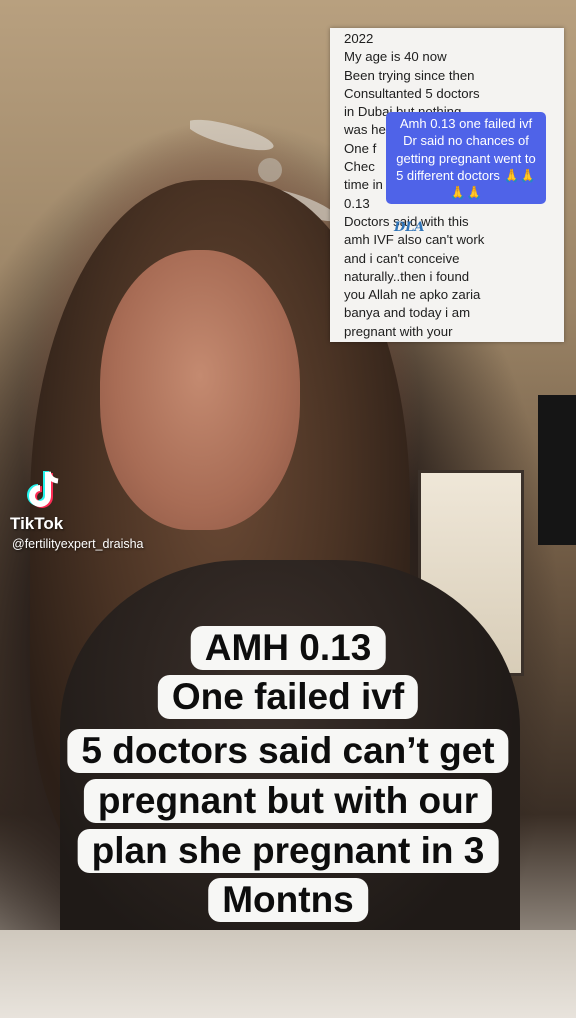  Describe the element at coordinates (288, 648) in the screenshot. I see `caption-line: AMH 0.13` at that location.